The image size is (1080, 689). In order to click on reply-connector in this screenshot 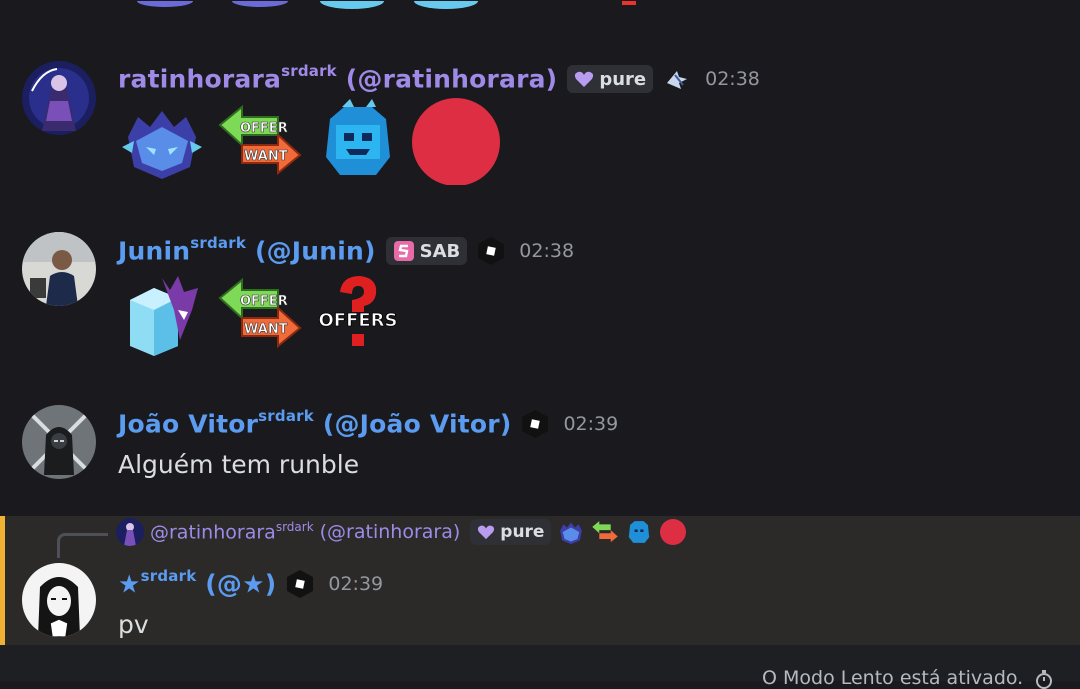, I will do `click(82, 545)`.